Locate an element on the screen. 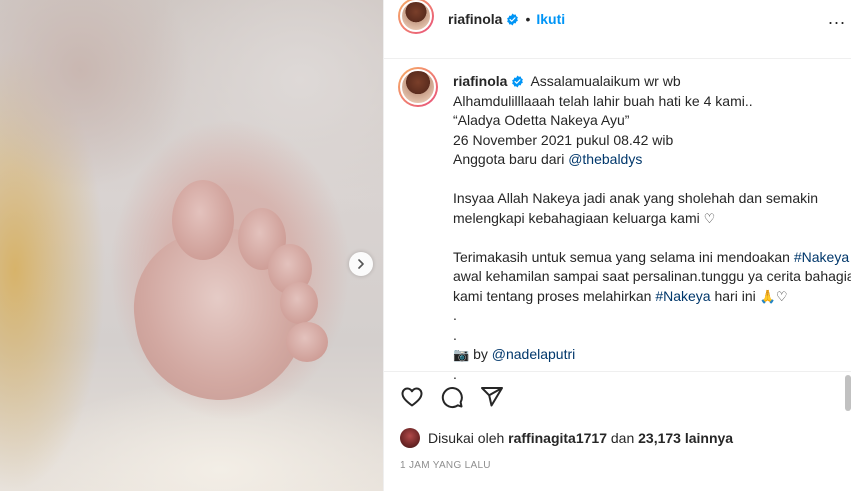 The image size is (851, 491). action-bar is located at coordinates (452, 397).